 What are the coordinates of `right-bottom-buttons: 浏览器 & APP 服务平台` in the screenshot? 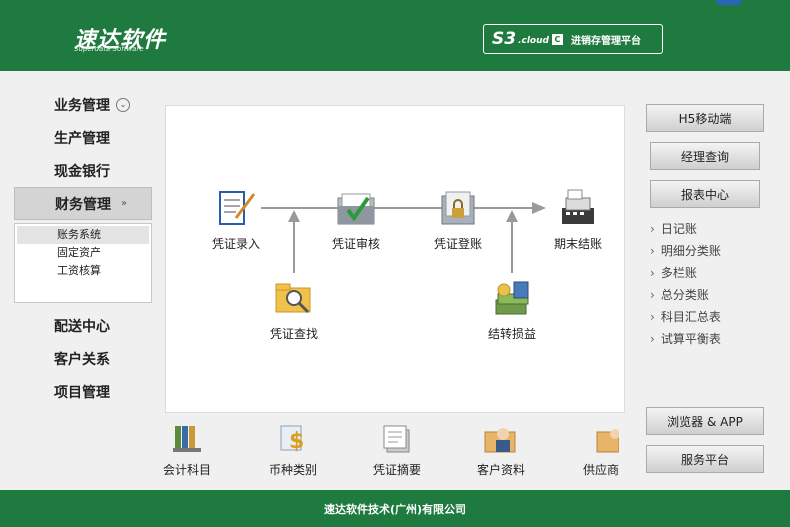 It's located at (705, 445).